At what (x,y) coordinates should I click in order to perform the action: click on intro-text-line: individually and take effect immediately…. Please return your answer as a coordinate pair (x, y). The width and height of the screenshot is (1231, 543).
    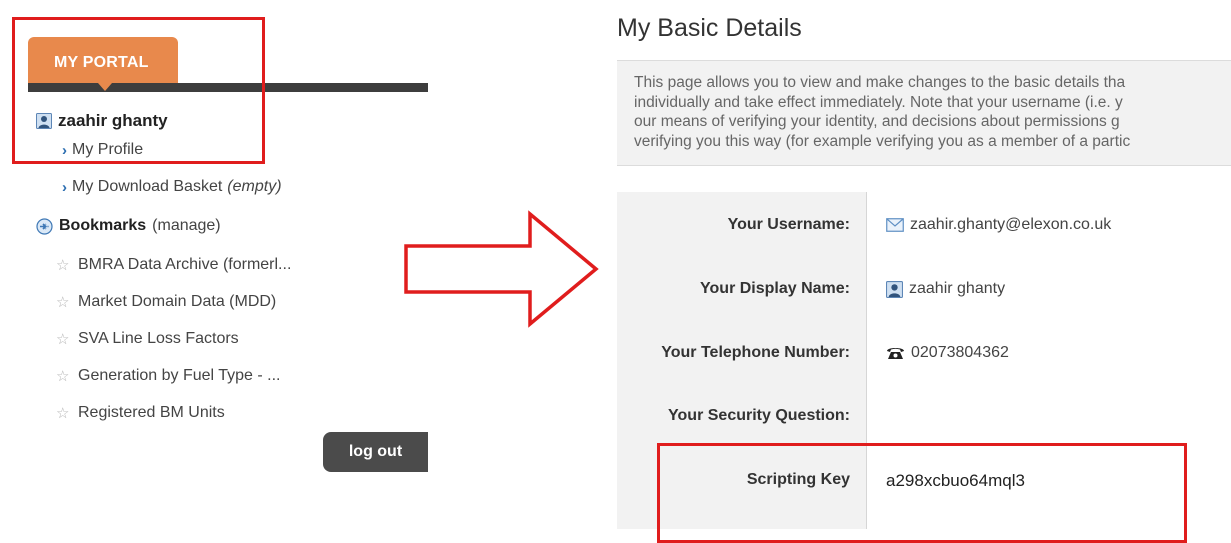
    Looking at the image, I should click on (878, 102).